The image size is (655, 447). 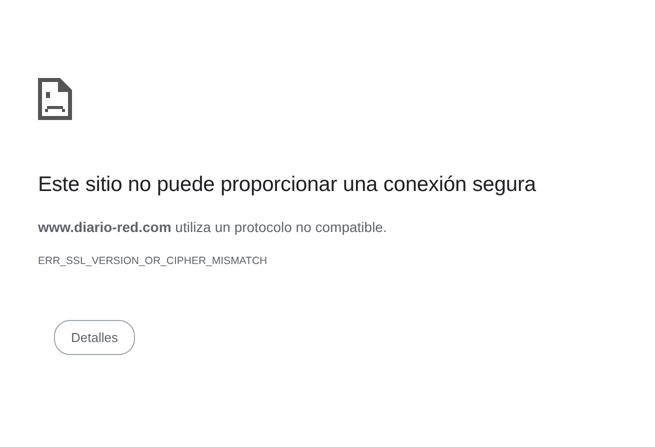 I want to click on sad-page-icon, so click(x=55, y=99).